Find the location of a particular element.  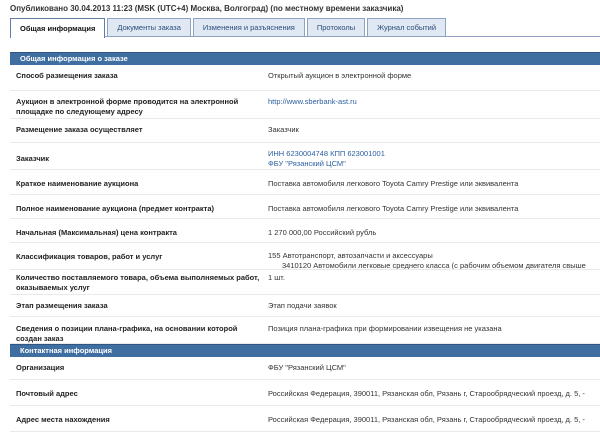

field-label: Почтовый адрес is located at coordinates (47, 393).